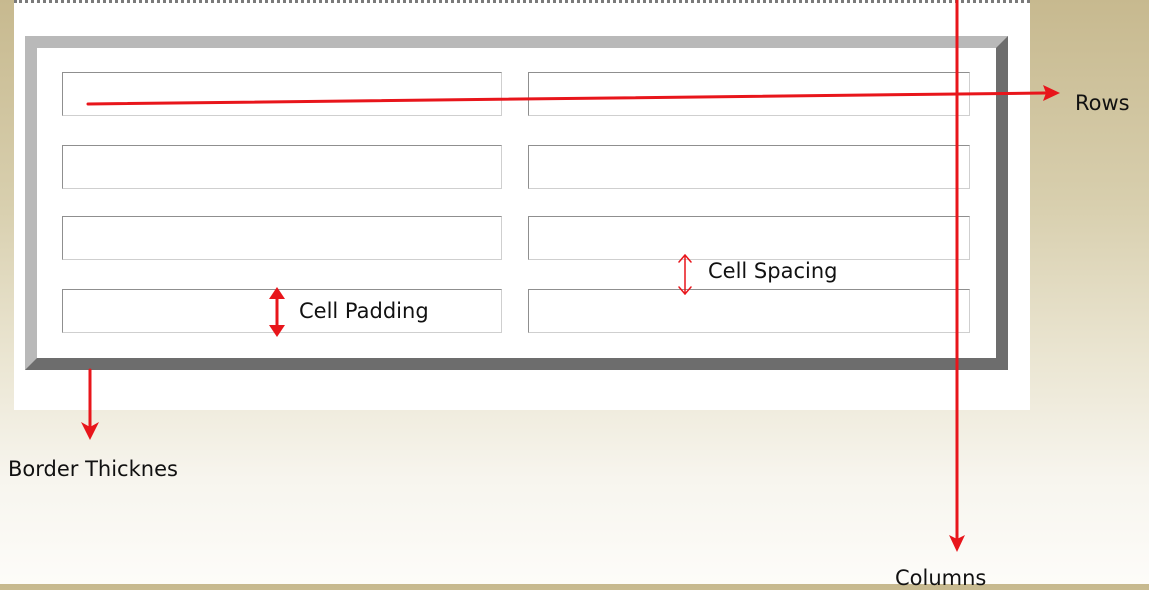 The image size is (1149, 590). I want to click on cell-spacing-label: Cell Spacing, so click(773, 271).